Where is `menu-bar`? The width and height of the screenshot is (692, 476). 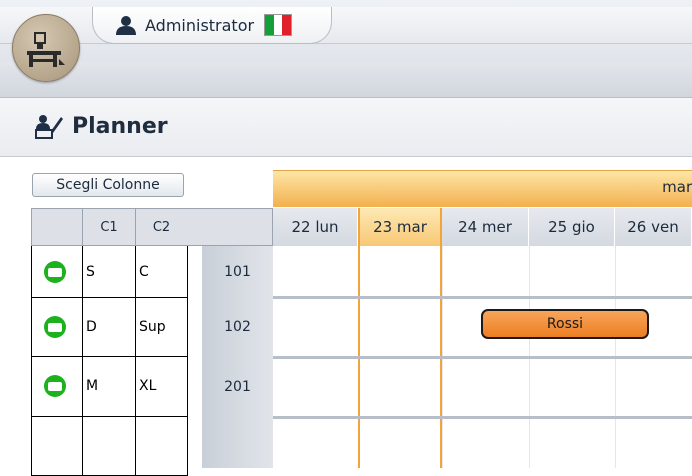 menu-bar is located at coordinates (346, 80).